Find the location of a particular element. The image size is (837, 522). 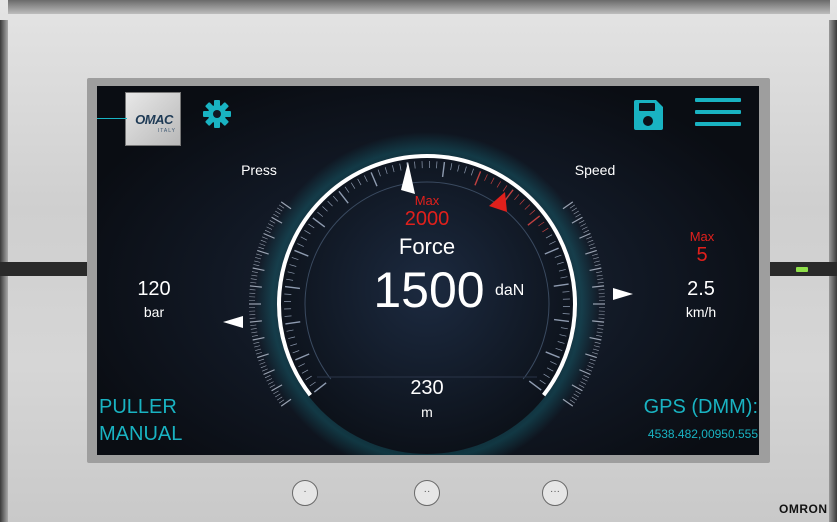

menu-button is located at coordinates (718, 114).